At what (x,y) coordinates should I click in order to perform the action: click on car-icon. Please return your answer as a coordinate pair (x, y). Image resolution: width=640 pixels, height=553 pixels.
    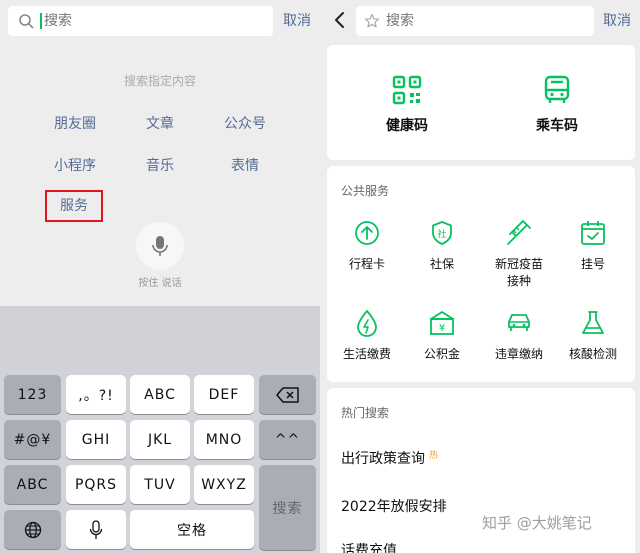
    Looking at the image, I should click on (519, 322).